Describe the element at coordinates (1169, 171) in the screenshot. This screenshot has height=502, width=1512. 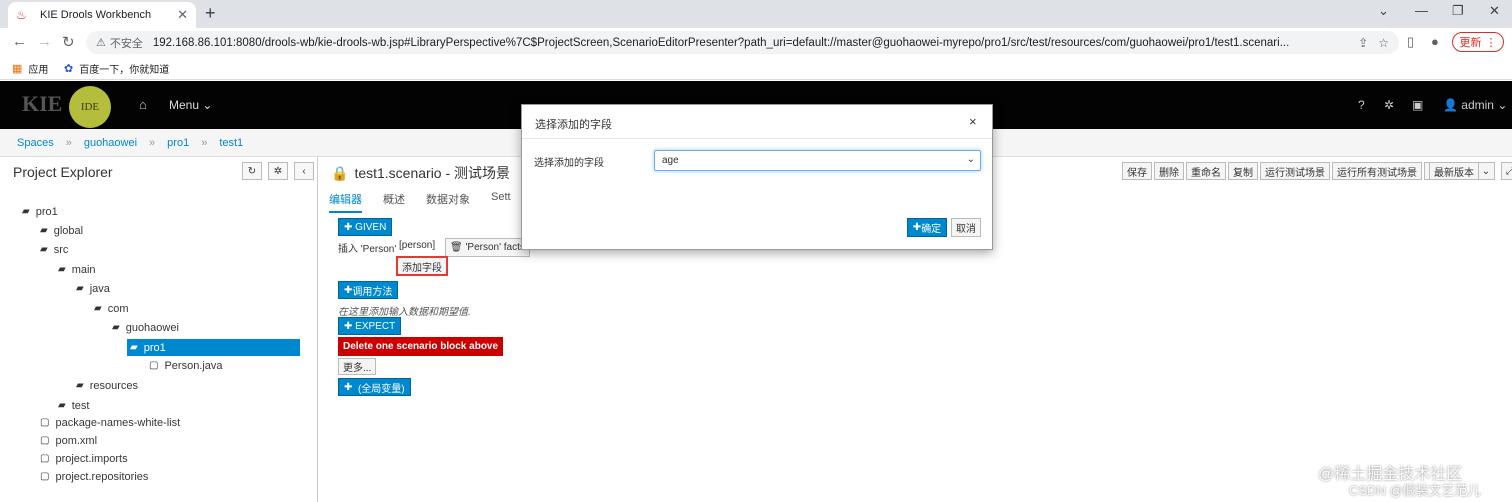
I see `delete-button: 删除` at that location.